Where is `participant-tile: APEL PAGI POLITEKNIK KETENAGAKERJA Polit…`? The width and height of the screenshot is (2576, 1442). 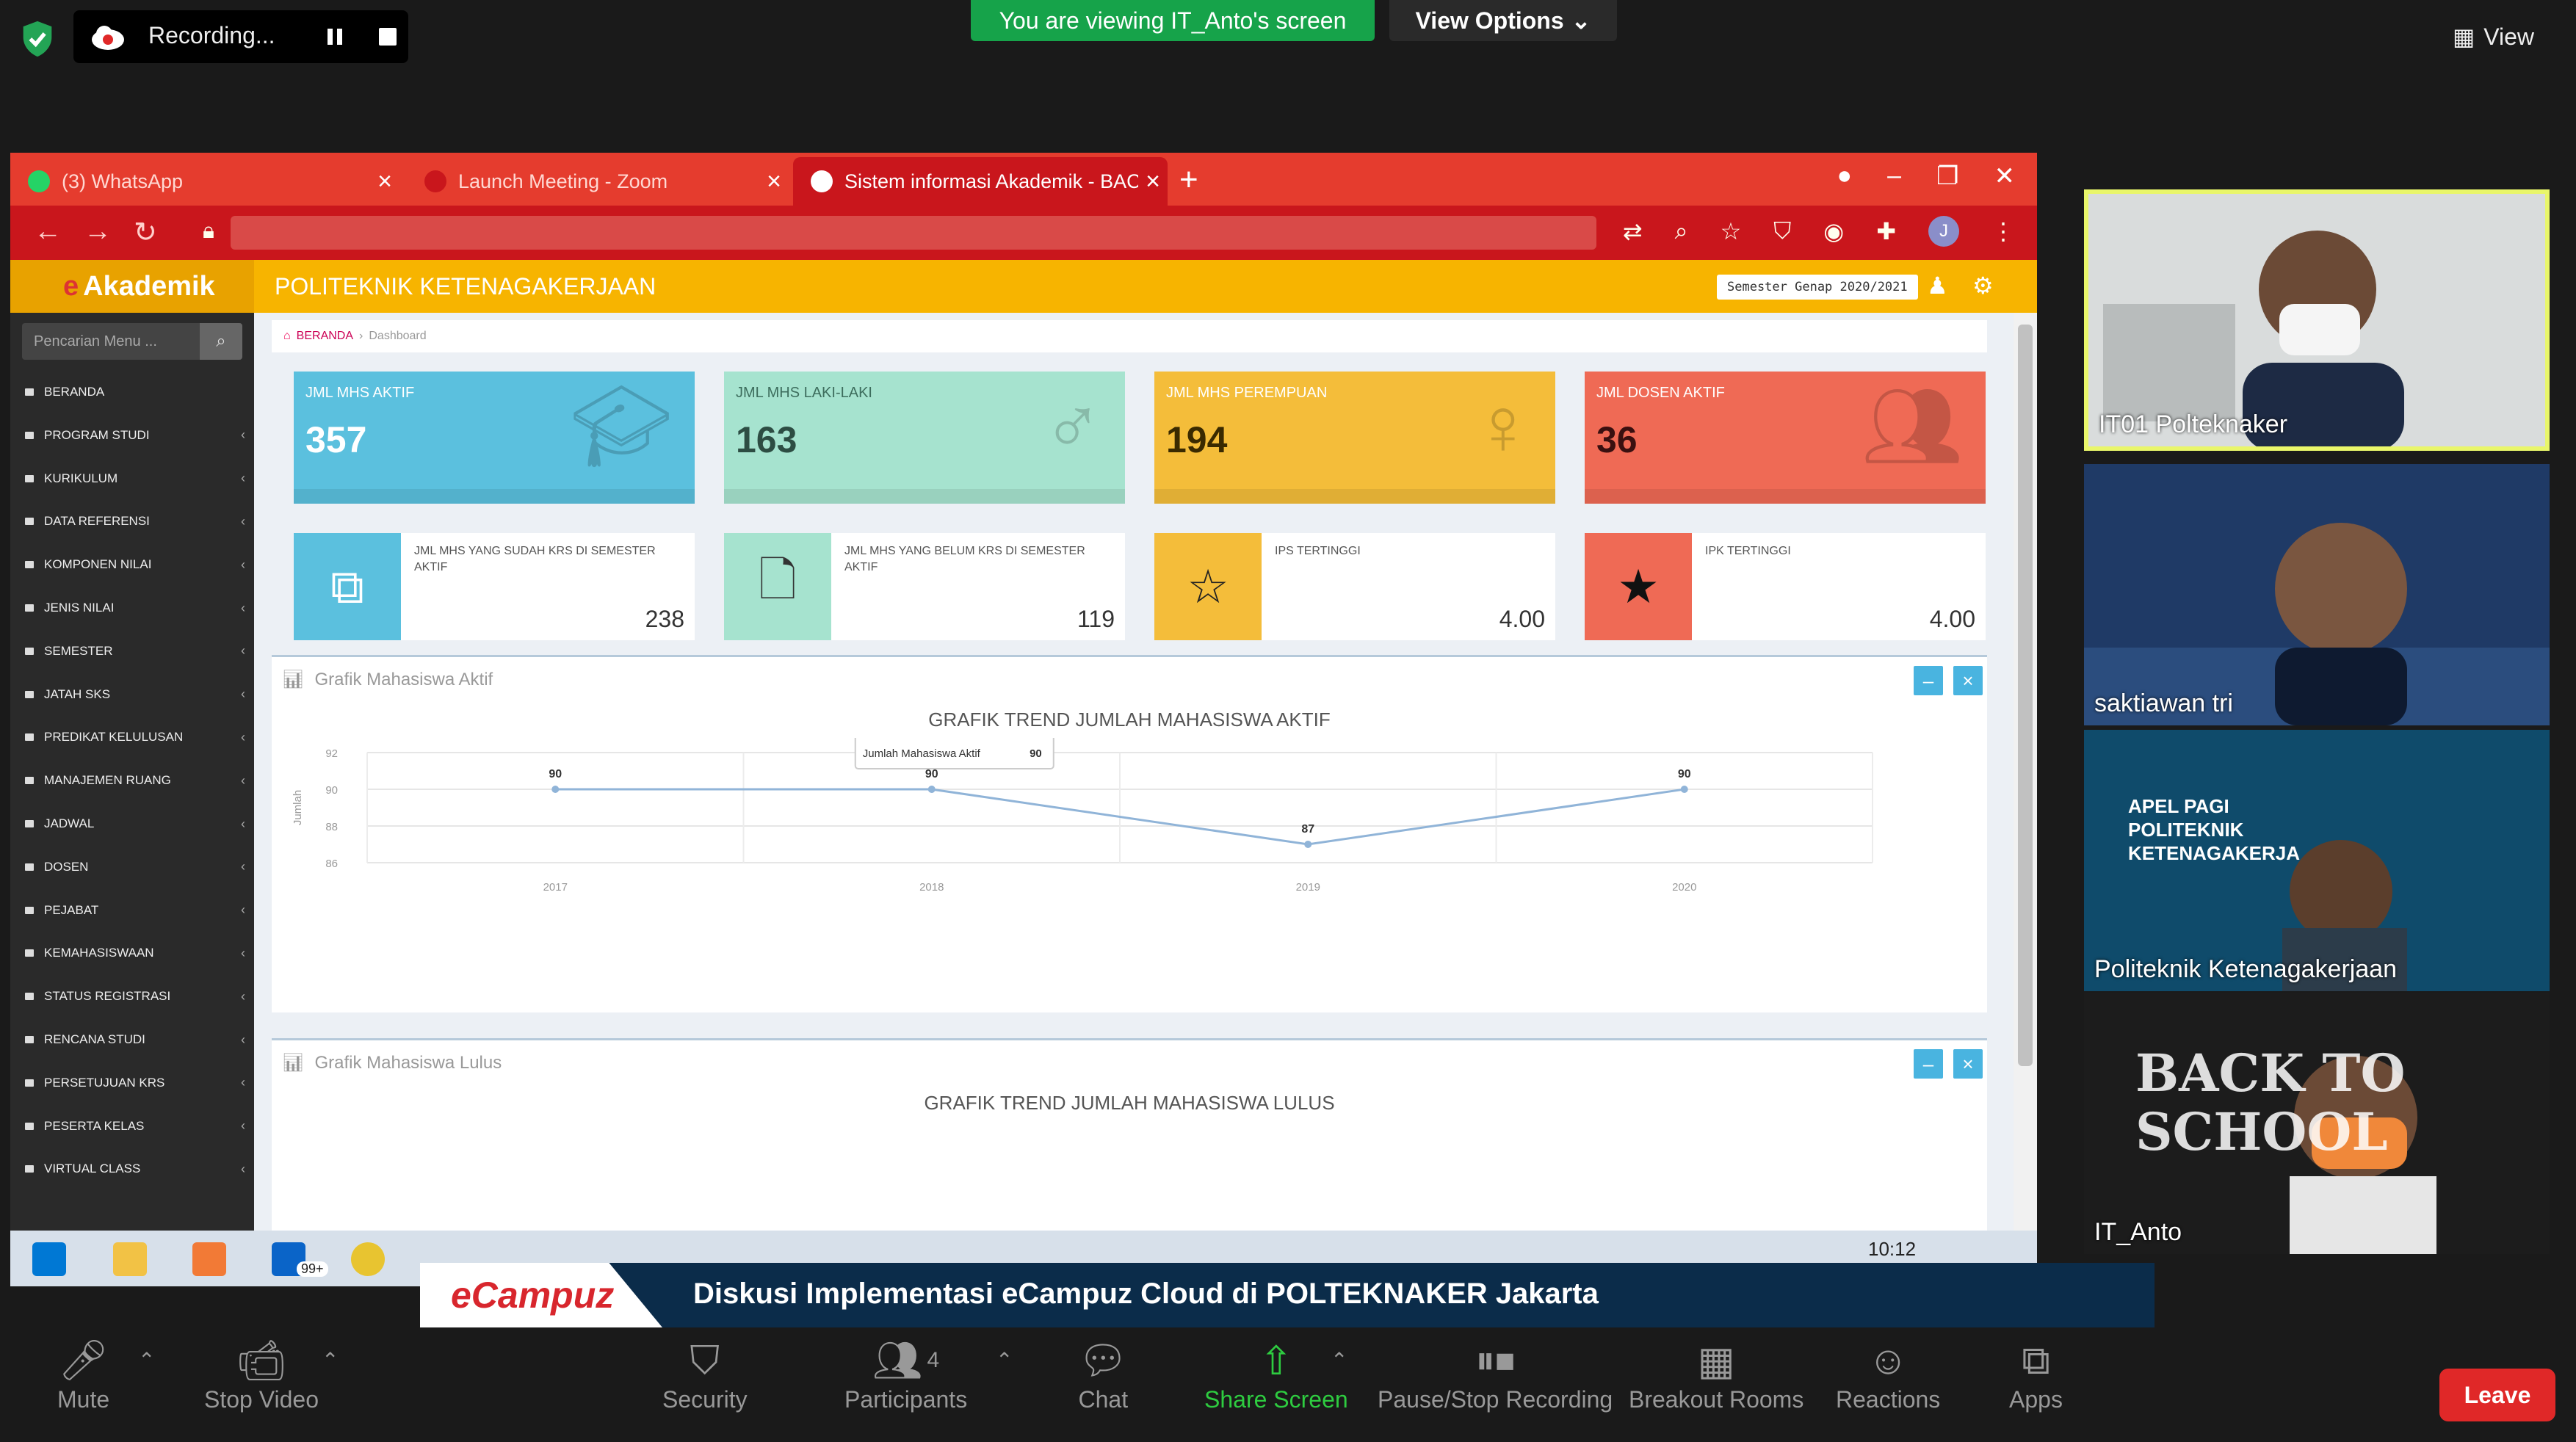 participant-tile: APEL PAGI POLITEKNIK KETENAGAKERJA Polit… is located at coordinates (2317, 860).